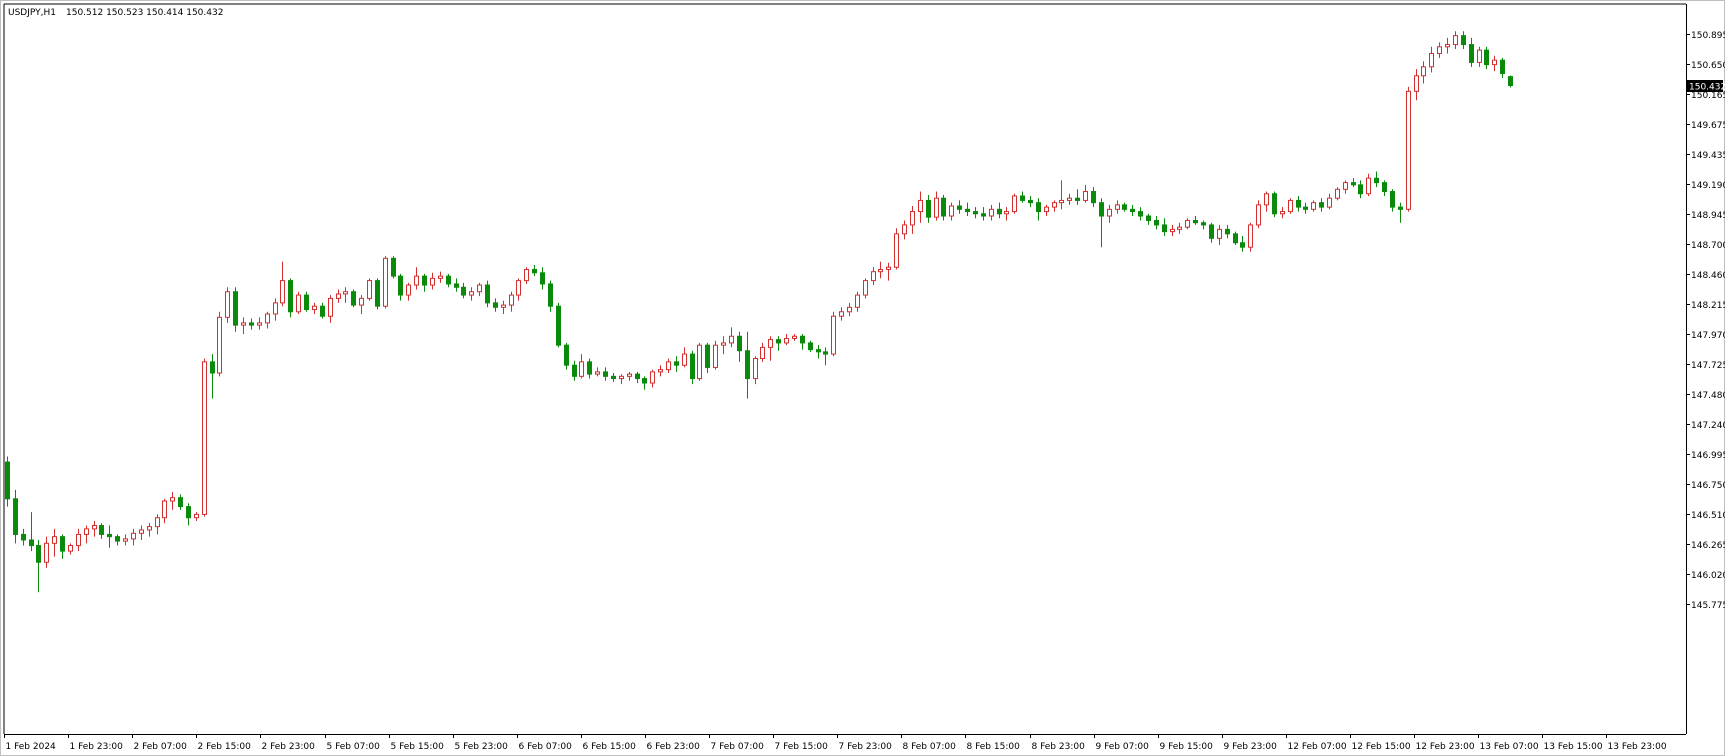  Describe the element at coordinates (1708, 516) in the screenshot. I see `price-tick-label: 146.510` at that location.